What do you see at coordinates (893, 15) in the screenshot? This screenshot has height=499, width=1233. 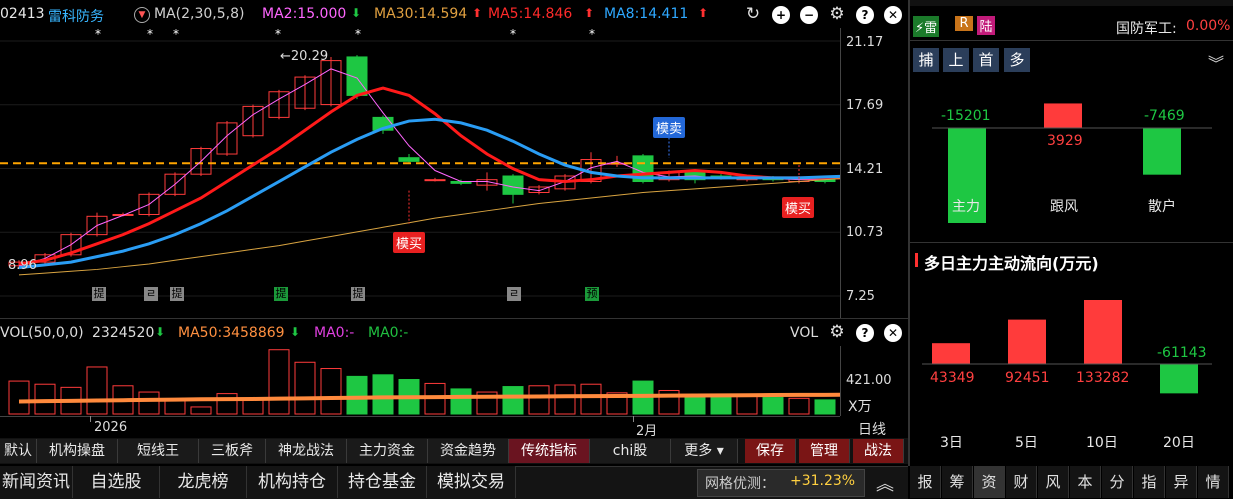 I see `close-chart-icon: ✕` at bounding box center [893, 15].